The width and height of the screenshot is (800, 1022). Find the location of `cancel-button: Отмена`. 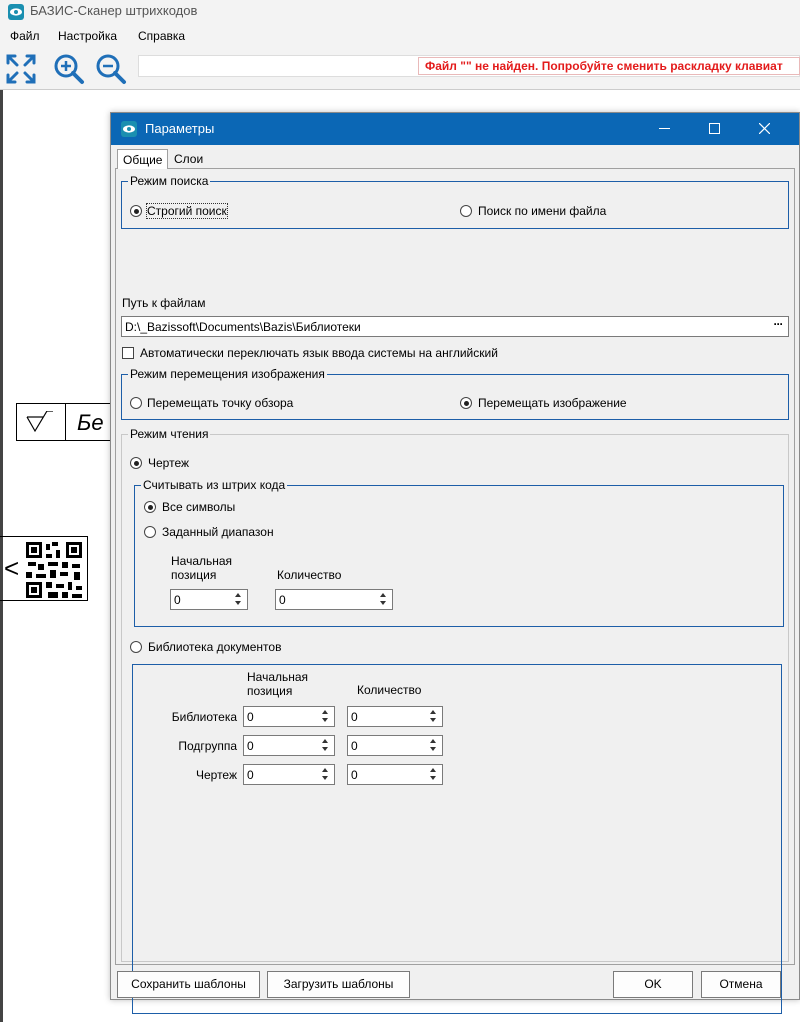

cancel-button: Отмена is located at coordinates (741, 984).